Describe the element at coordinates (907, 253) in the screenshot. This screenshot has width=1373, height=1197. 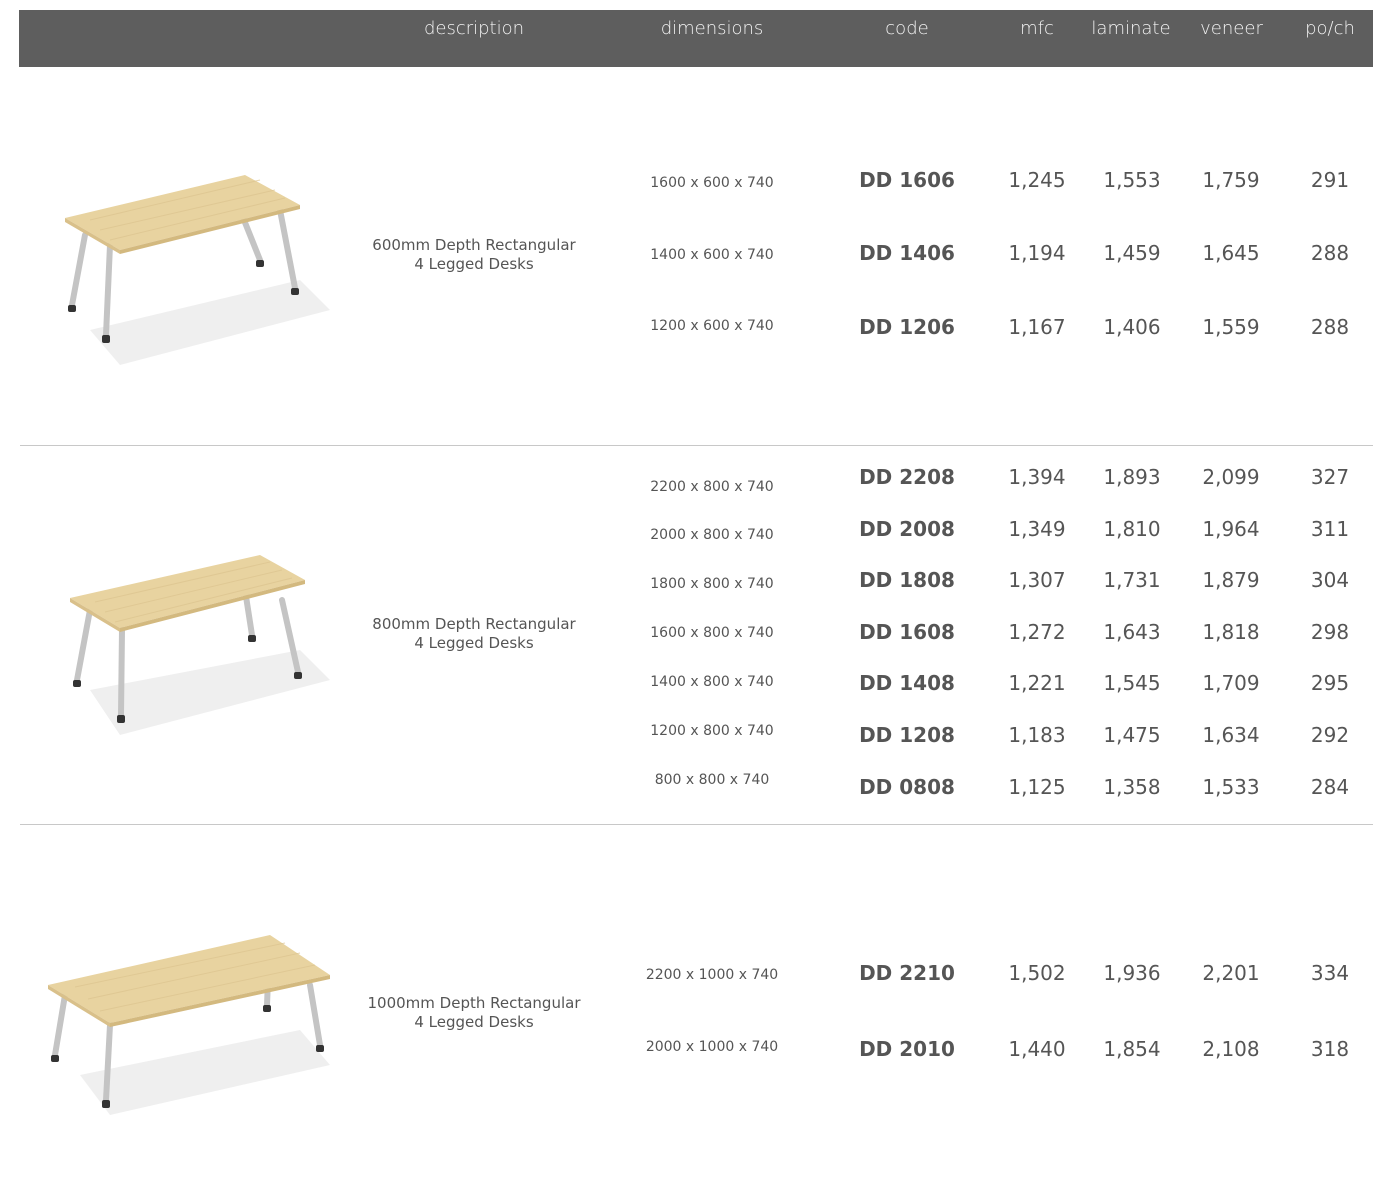
I see `code-cell: DD 1406` at that location.